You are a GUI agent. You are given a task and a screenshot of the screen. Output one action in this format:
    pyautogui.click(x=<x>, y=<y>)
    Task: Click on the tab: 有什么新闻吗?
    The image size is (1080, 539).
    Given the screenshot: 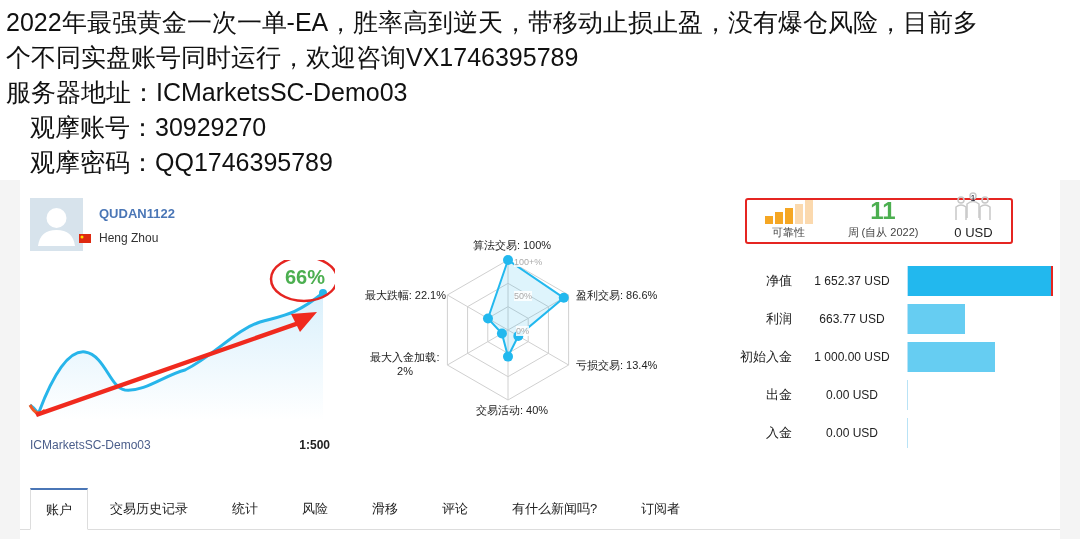 What is the action you would take?
    pyautogui.click(x=555, y=509)
    